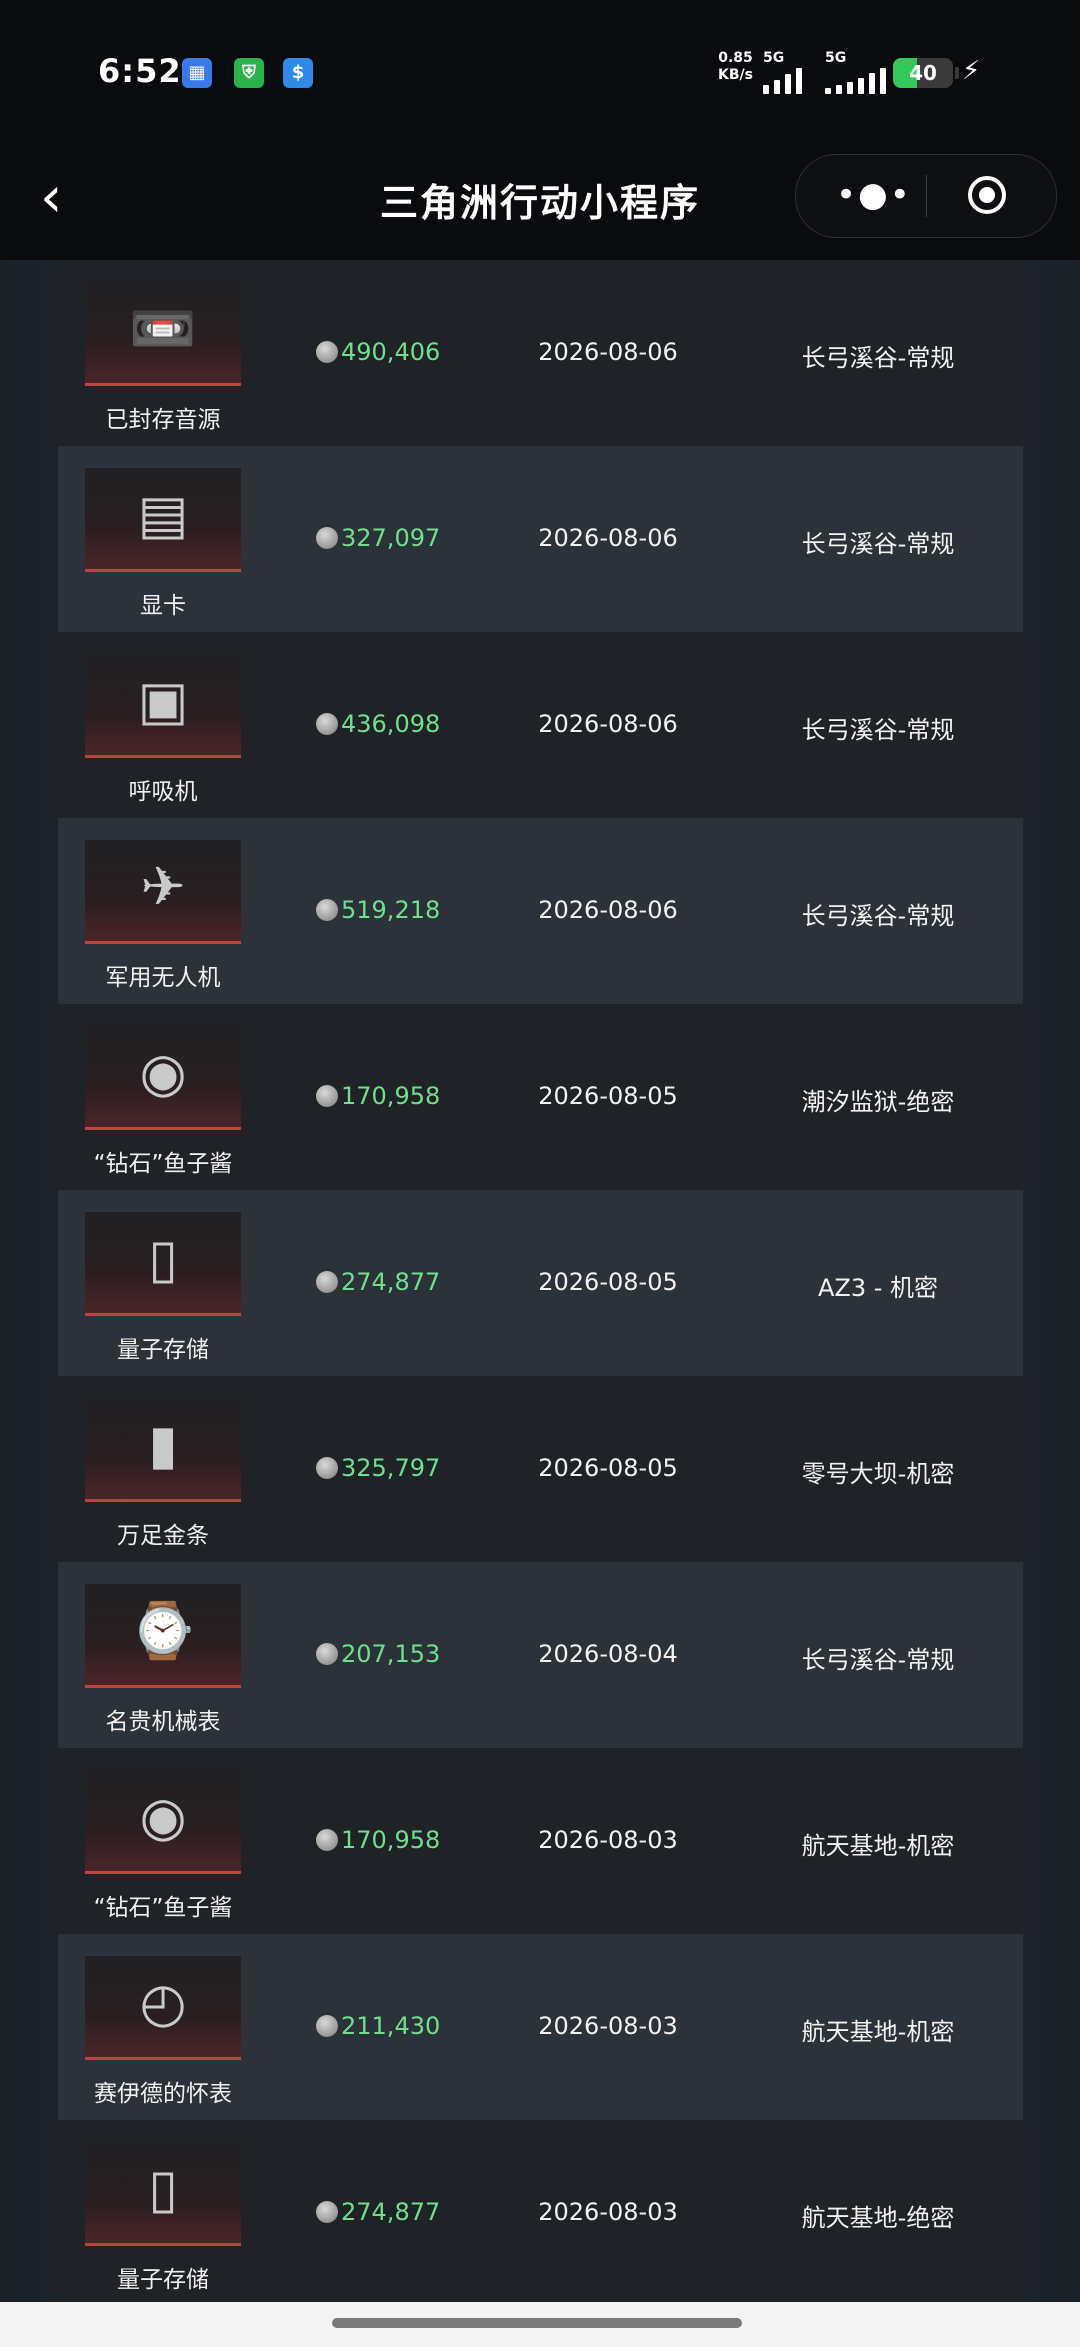  What do you see at coordinates (774, 58) in the screenshot?
I see `signal-sim1-label: 5G` at bounding box center [774, 58].